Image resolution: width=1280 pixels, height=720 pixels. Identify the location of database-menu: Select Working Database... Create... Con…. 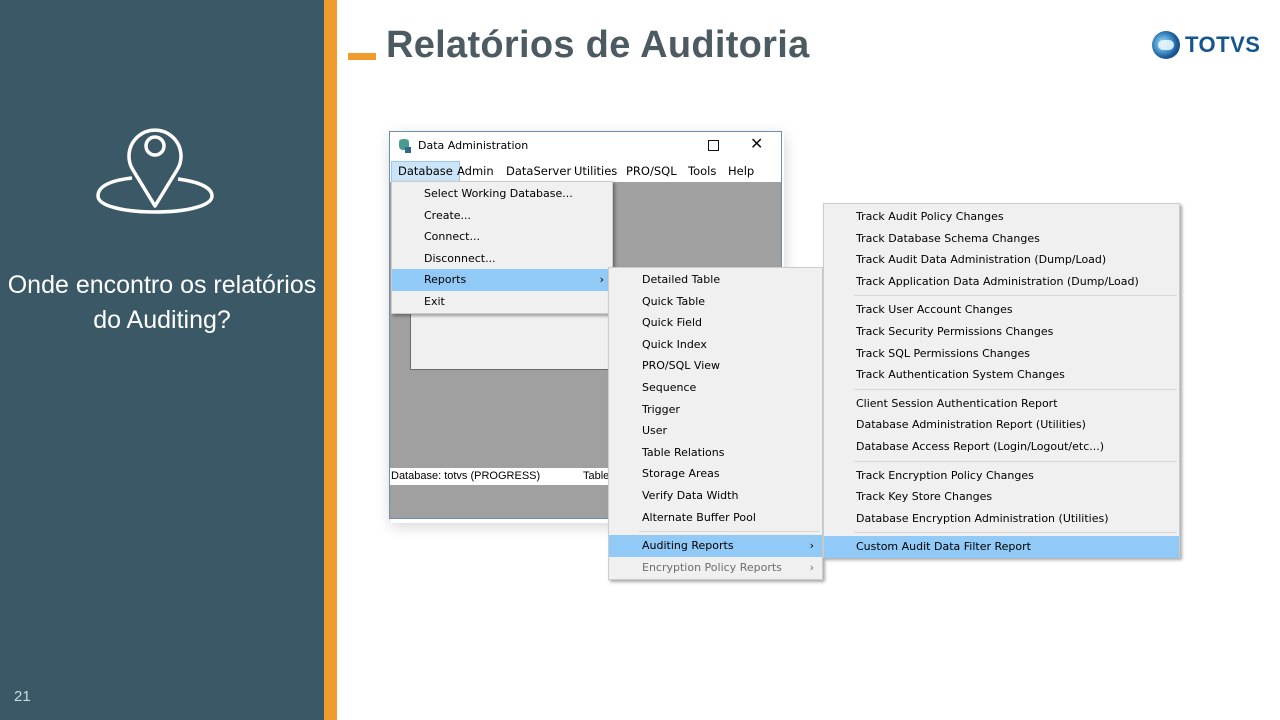
(502, 247).